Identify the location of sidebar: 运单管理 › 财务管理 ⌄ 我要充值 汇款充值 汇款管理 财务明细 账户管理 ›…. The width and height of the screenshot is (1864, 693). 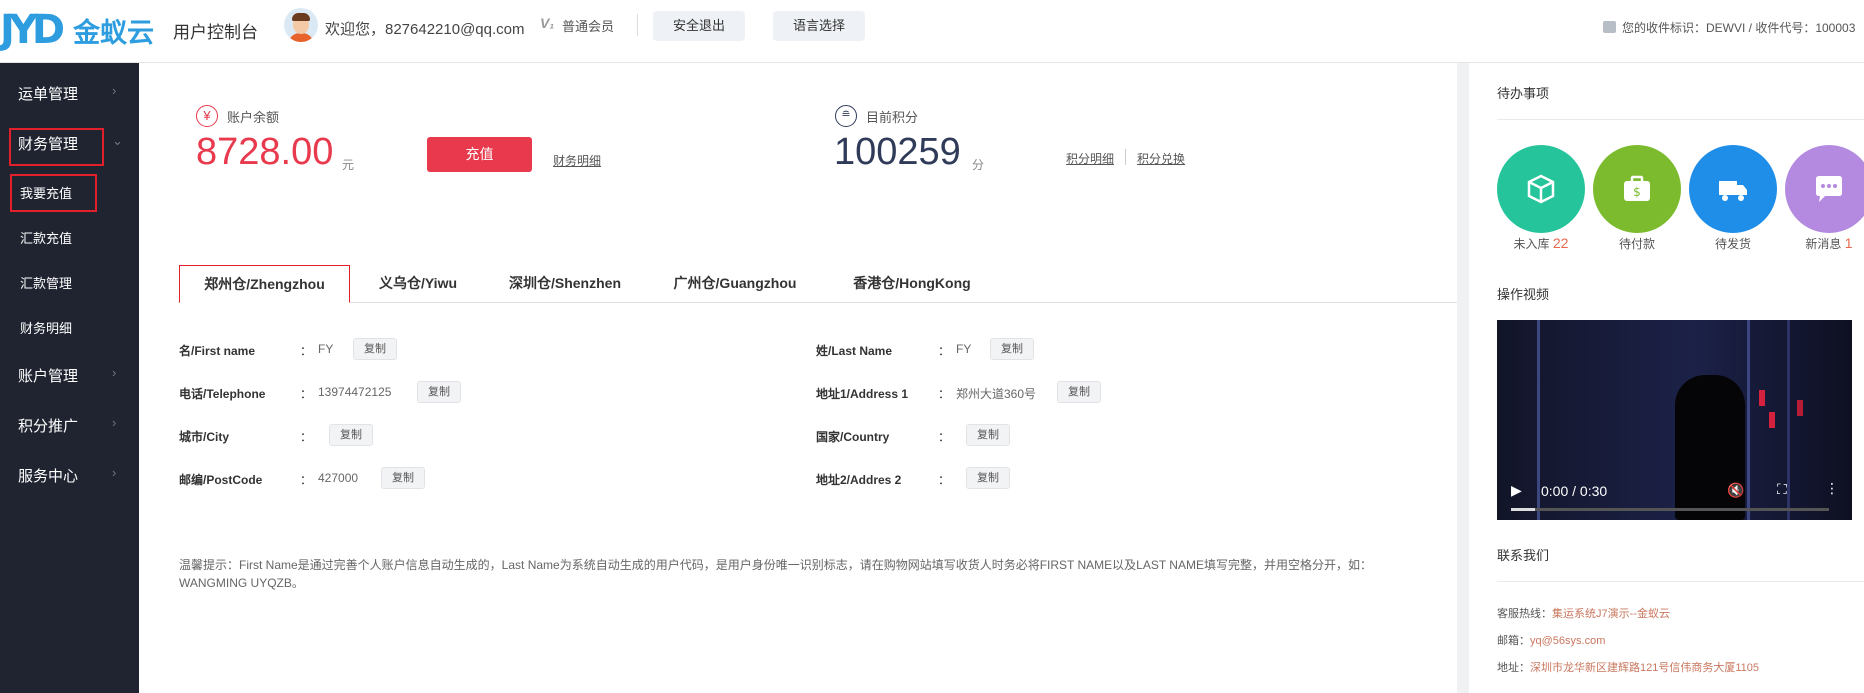
(69, 378).